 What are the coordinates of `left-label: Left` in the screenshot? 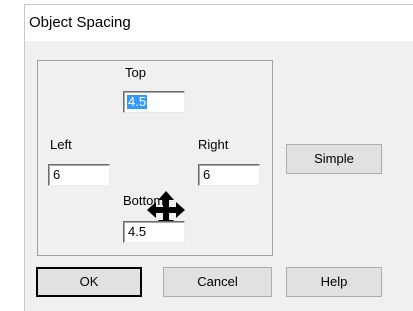 It's located at (61, 144).